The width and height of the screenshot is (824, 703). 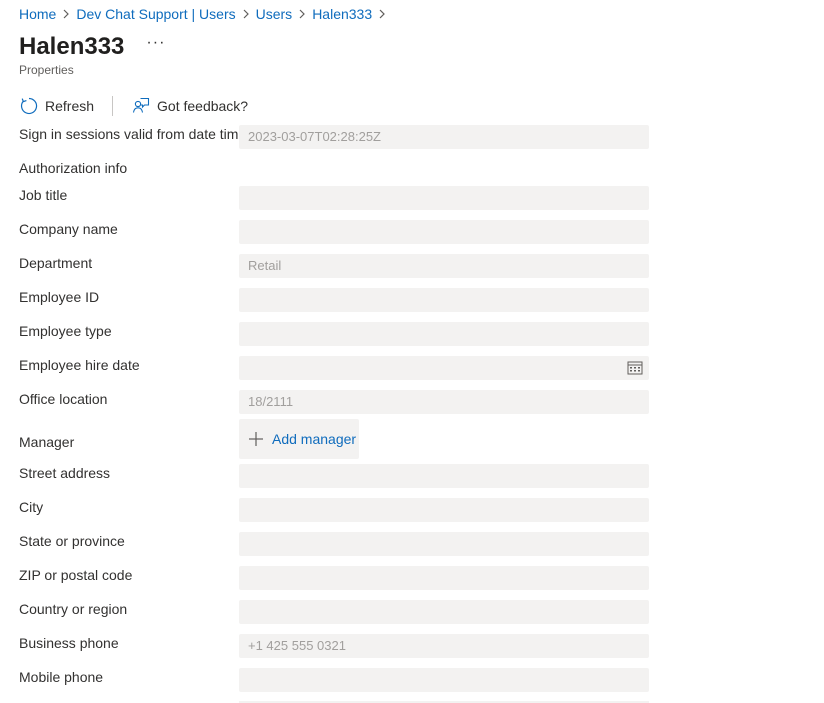 What do you see at coordinates (444, 476) in the screenshot?
I see `street-address-field` at bounding box center [444, 476].